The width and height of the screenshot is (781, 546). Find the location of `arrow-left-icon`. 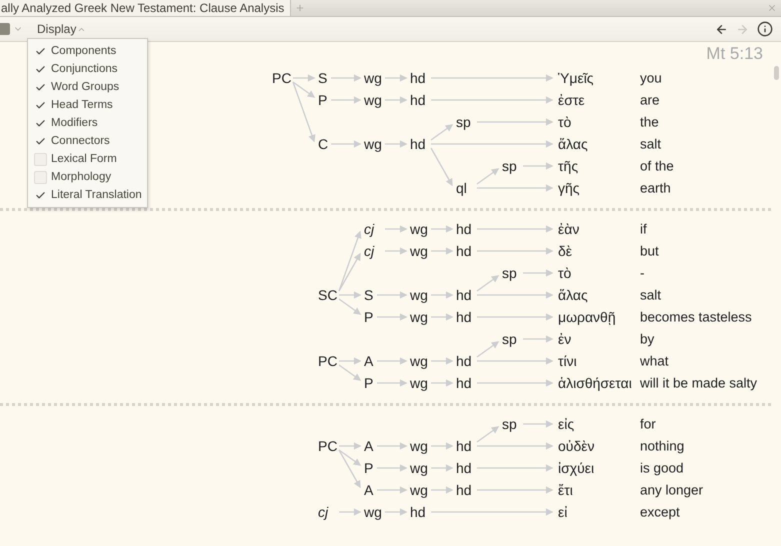

arrow-left-icon is located at coordinates (721, 29).